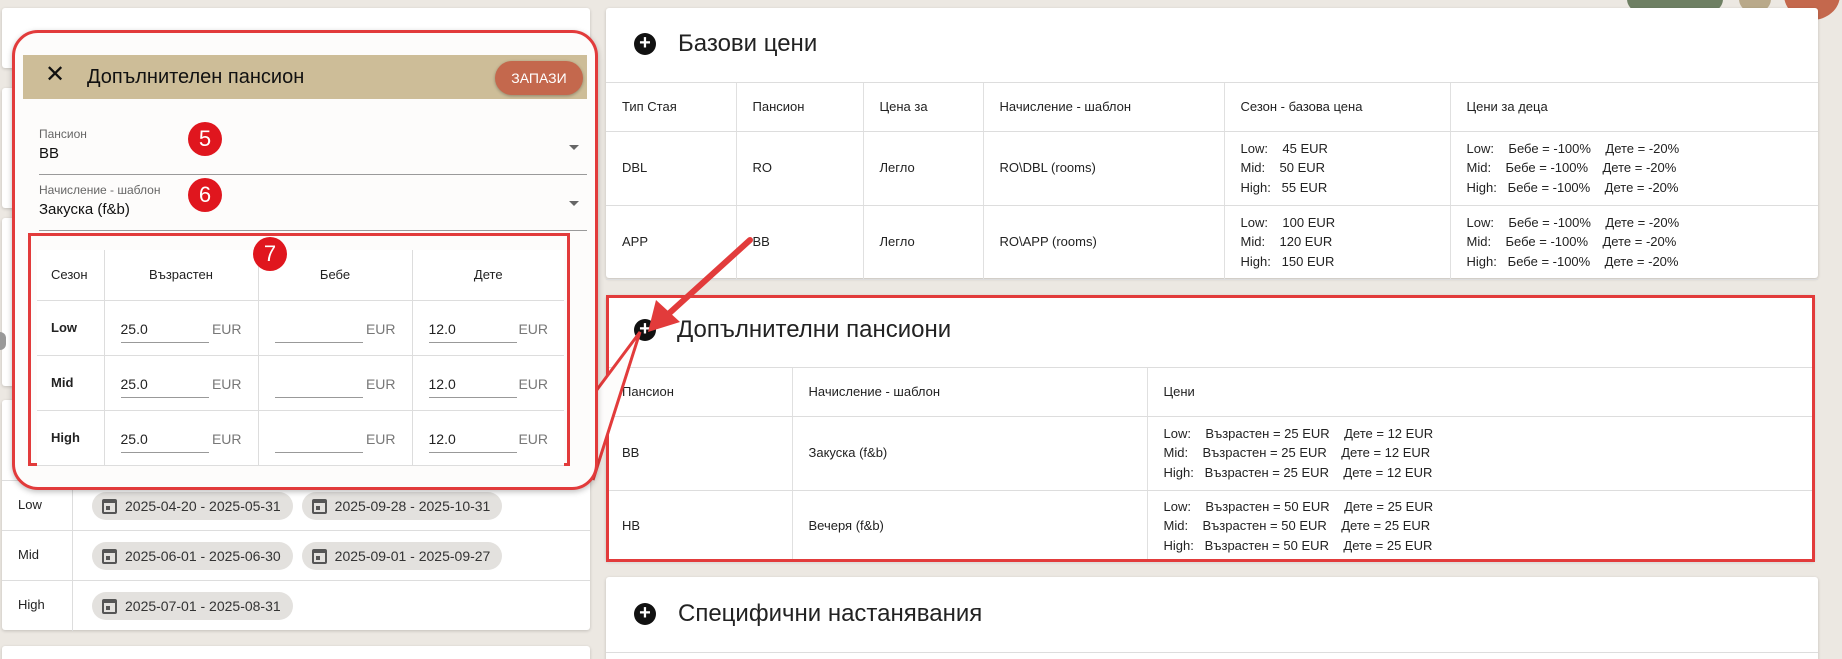 Image resolution: width=1842 pixels, height=659 pixels. I want to click on season-name: Low, so click(30, 504).